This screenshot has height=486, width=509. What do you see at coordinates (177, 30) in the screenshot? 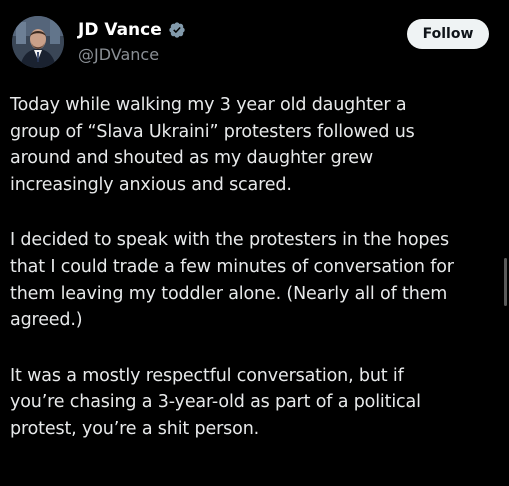
I see `verified-badge-icon` at bounding box center [177, 30].